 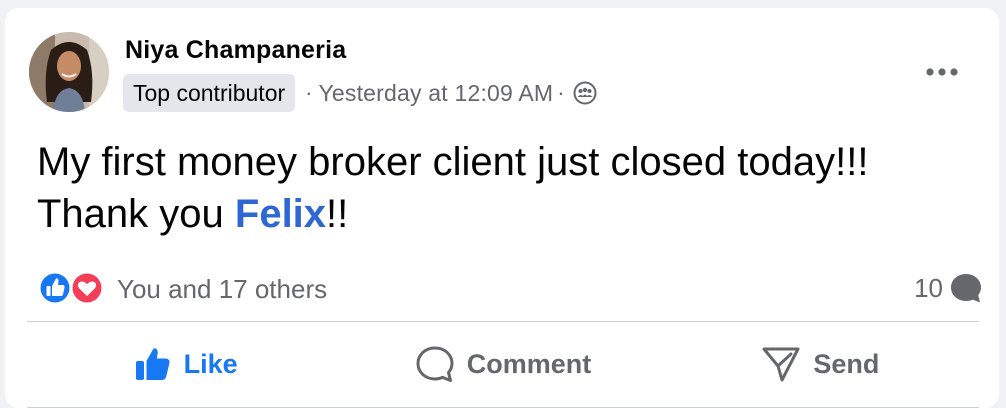 What do you see at coordinates (948, 288) in the screenshot?
I see `comment-count: 10` at bounding box center [948, 288].